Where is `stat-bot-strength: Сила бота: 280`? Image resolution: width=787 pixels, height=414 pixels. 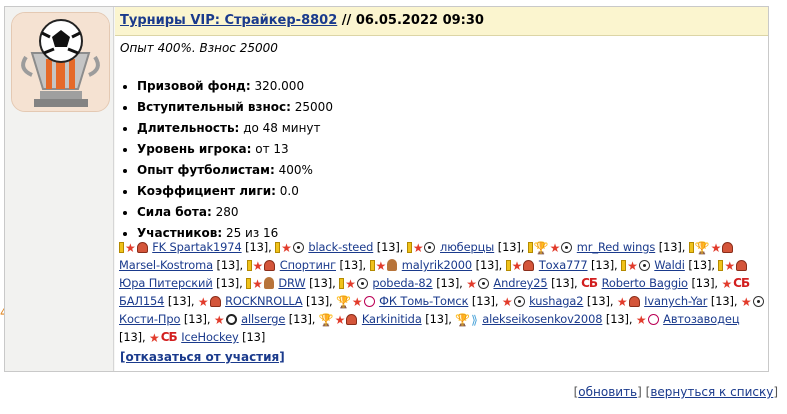 stat-bot-strength: Сила бота: 280 is located at coordinates (235, 212).